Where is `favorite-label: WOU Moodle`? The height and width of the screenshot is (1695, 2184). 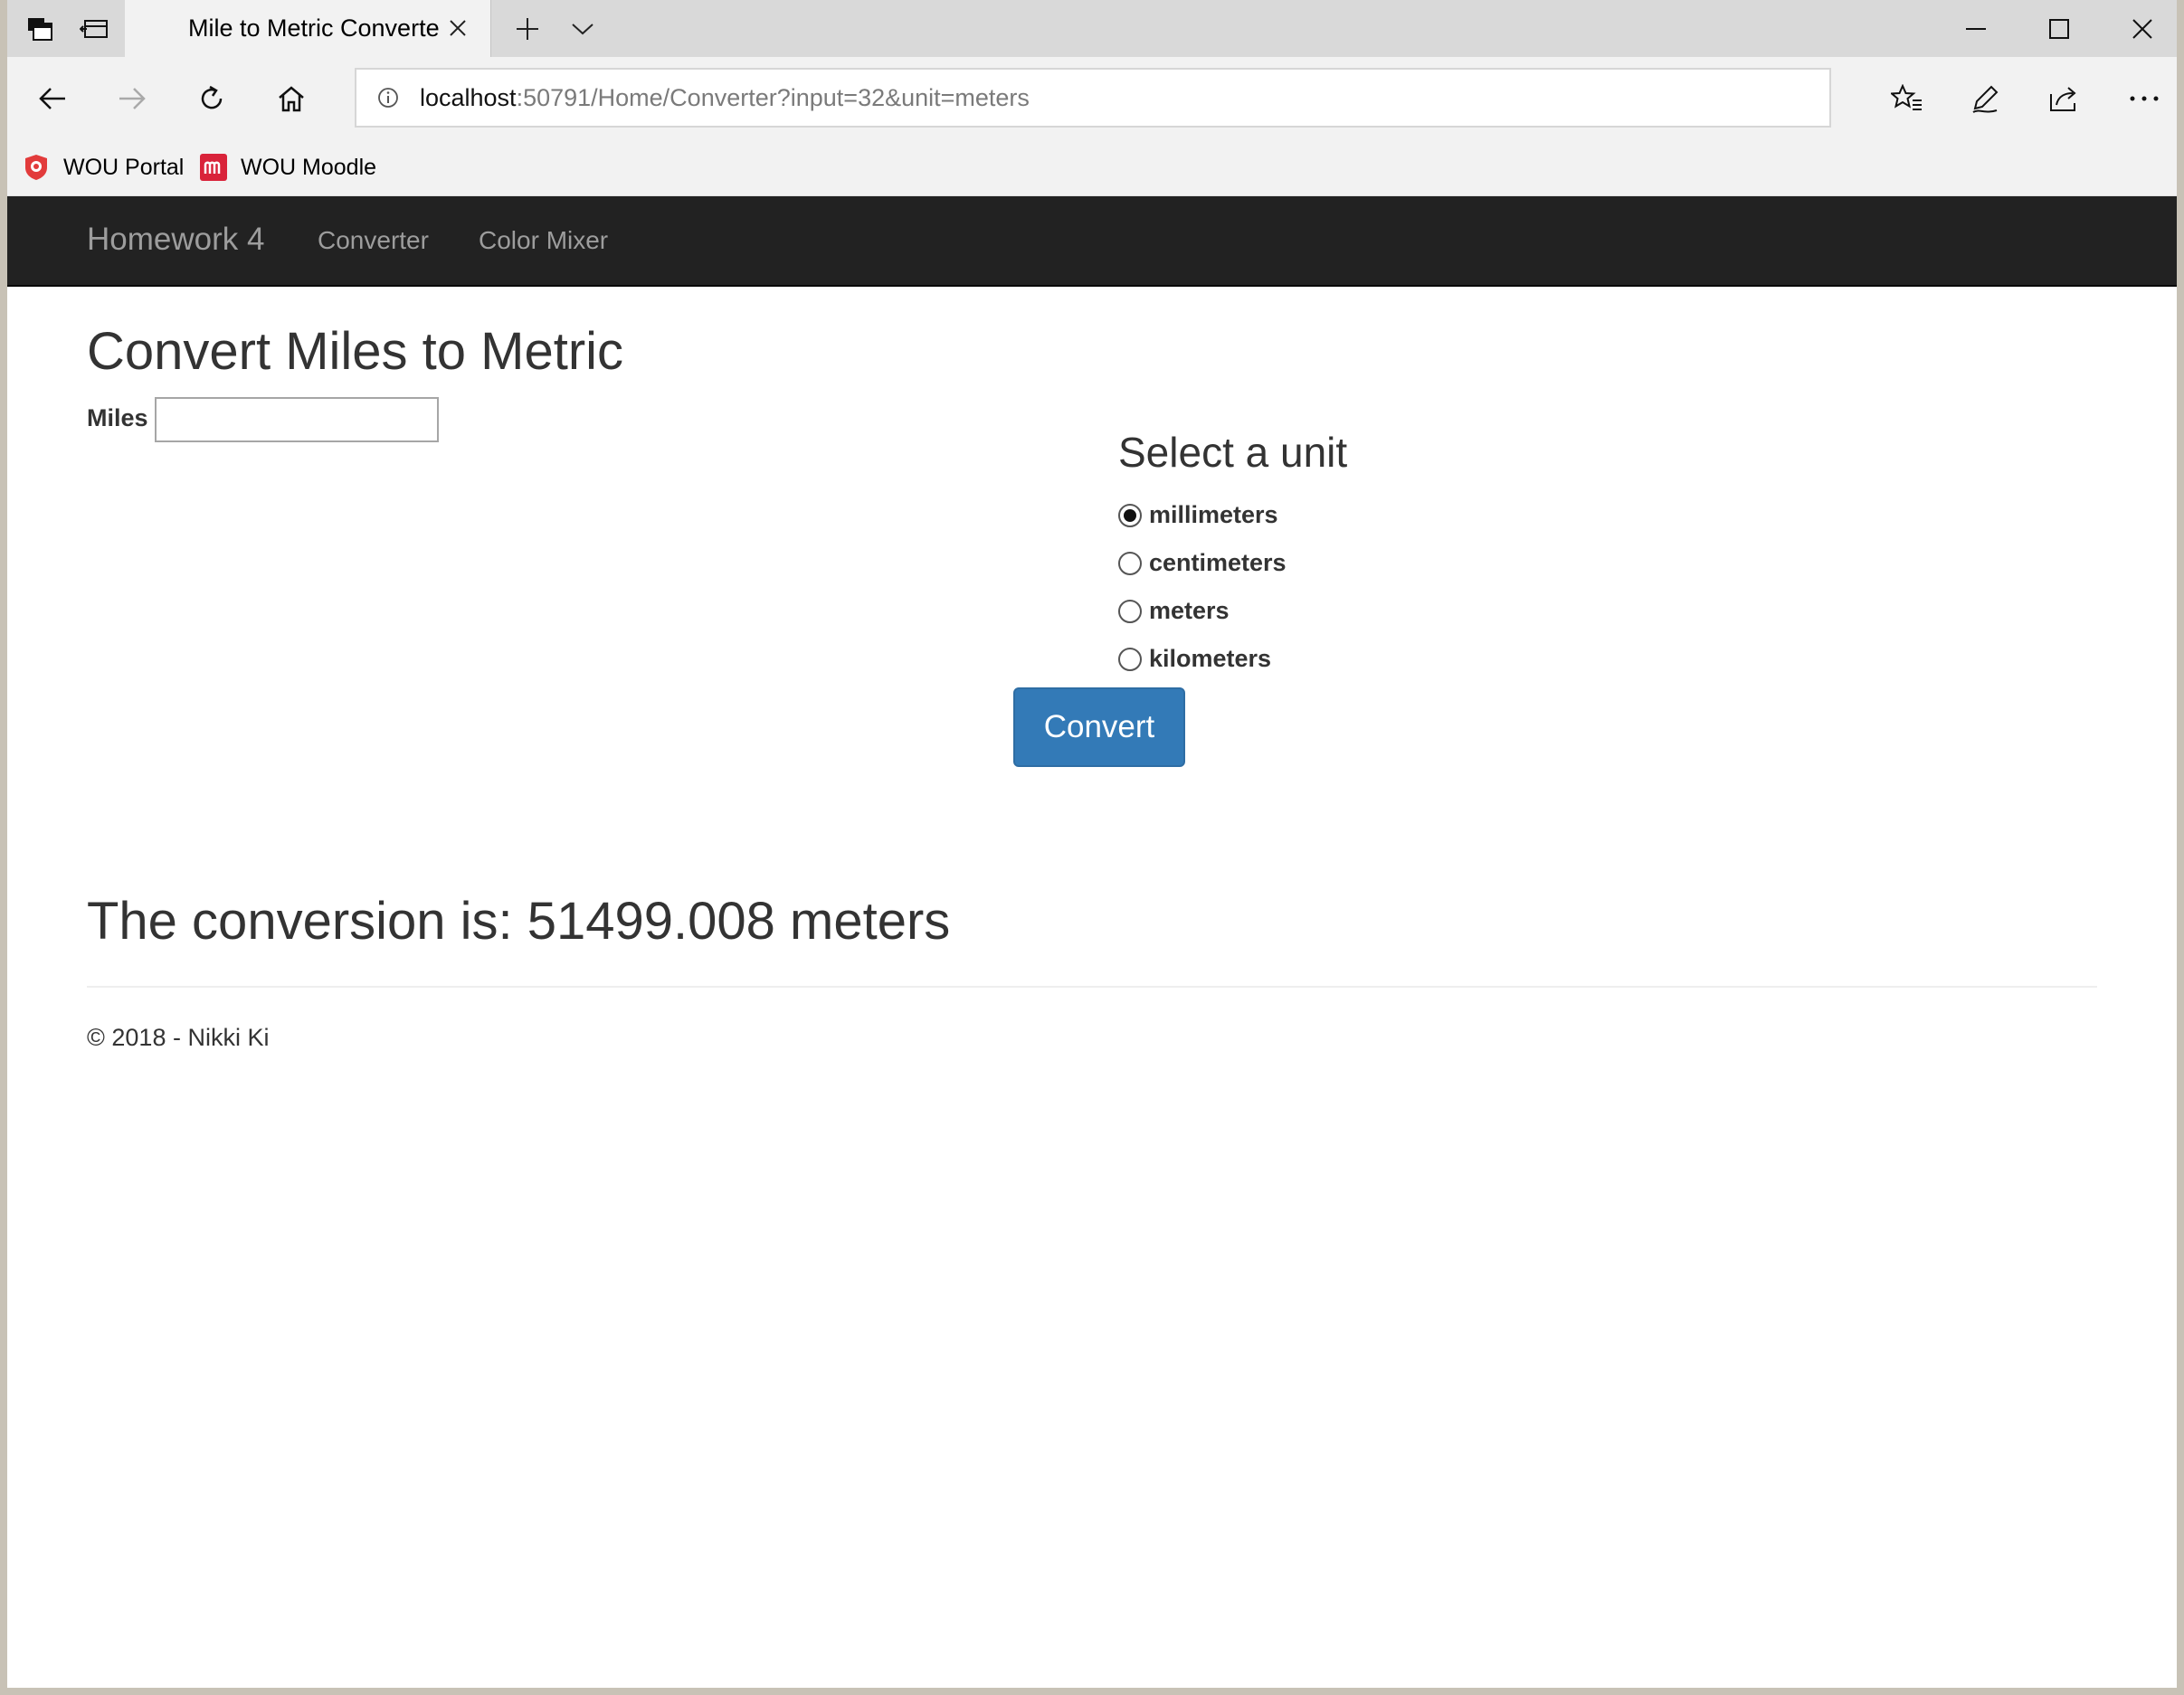 favorite-label: WOU Moodle is located at coordinates (309, 167).